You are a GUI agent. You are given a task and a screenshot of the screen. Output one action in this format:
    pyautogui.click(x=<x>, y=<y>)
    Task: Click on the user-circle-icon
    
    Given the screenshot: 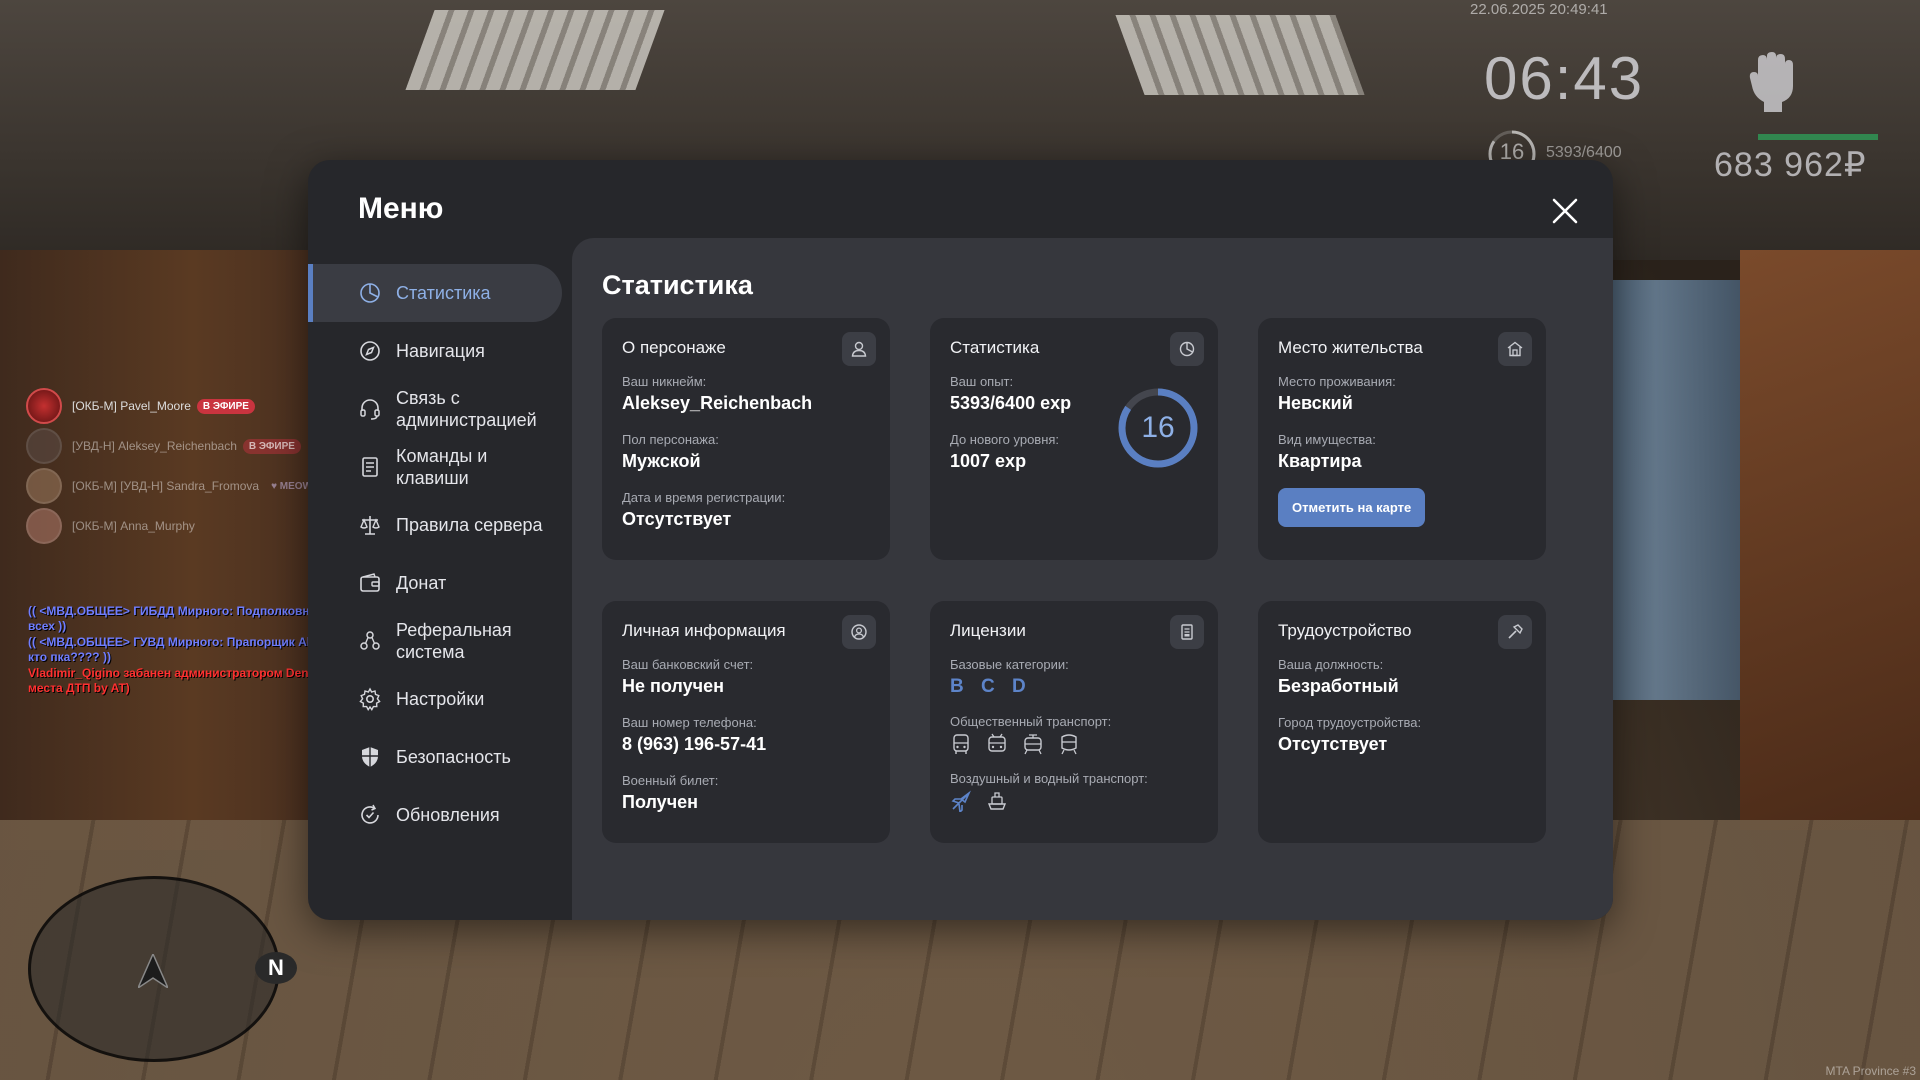 What is the action you would take?
    pyautogui.click(x=859, y=632)
    